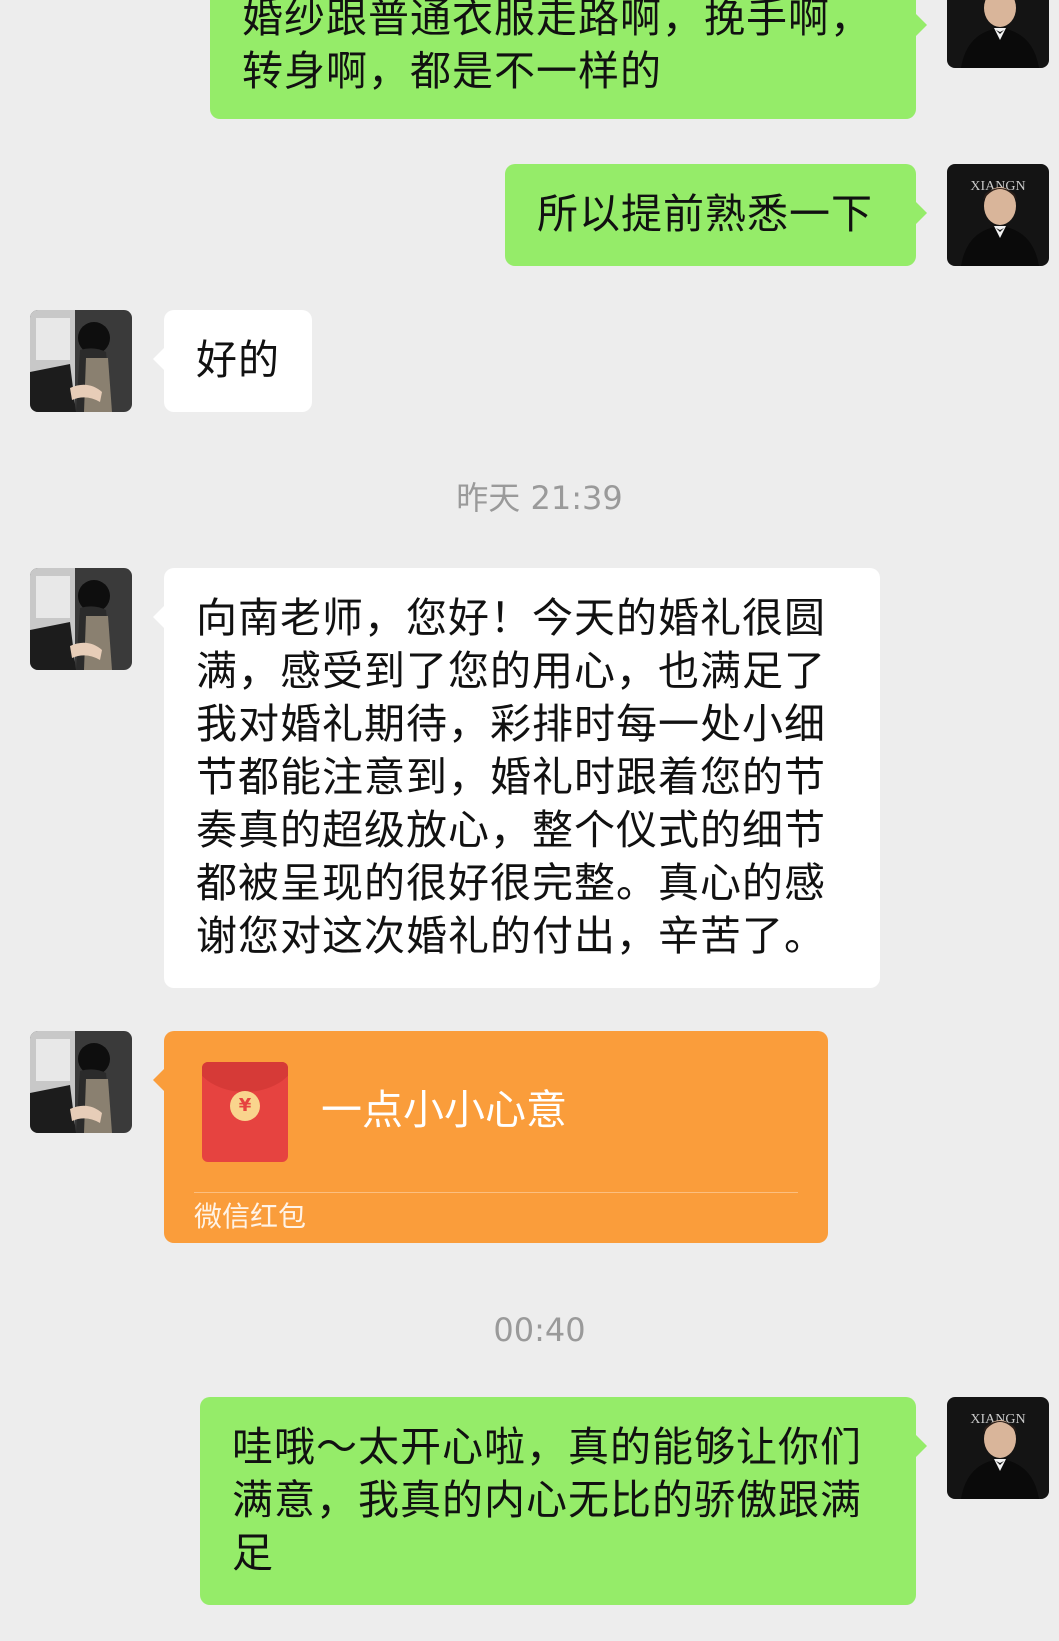  I want to click on message-bubble-self: 婚纱跟普通衣服走路啊，挽手啊，转身啊，都是不一样的, so click(568, 59).